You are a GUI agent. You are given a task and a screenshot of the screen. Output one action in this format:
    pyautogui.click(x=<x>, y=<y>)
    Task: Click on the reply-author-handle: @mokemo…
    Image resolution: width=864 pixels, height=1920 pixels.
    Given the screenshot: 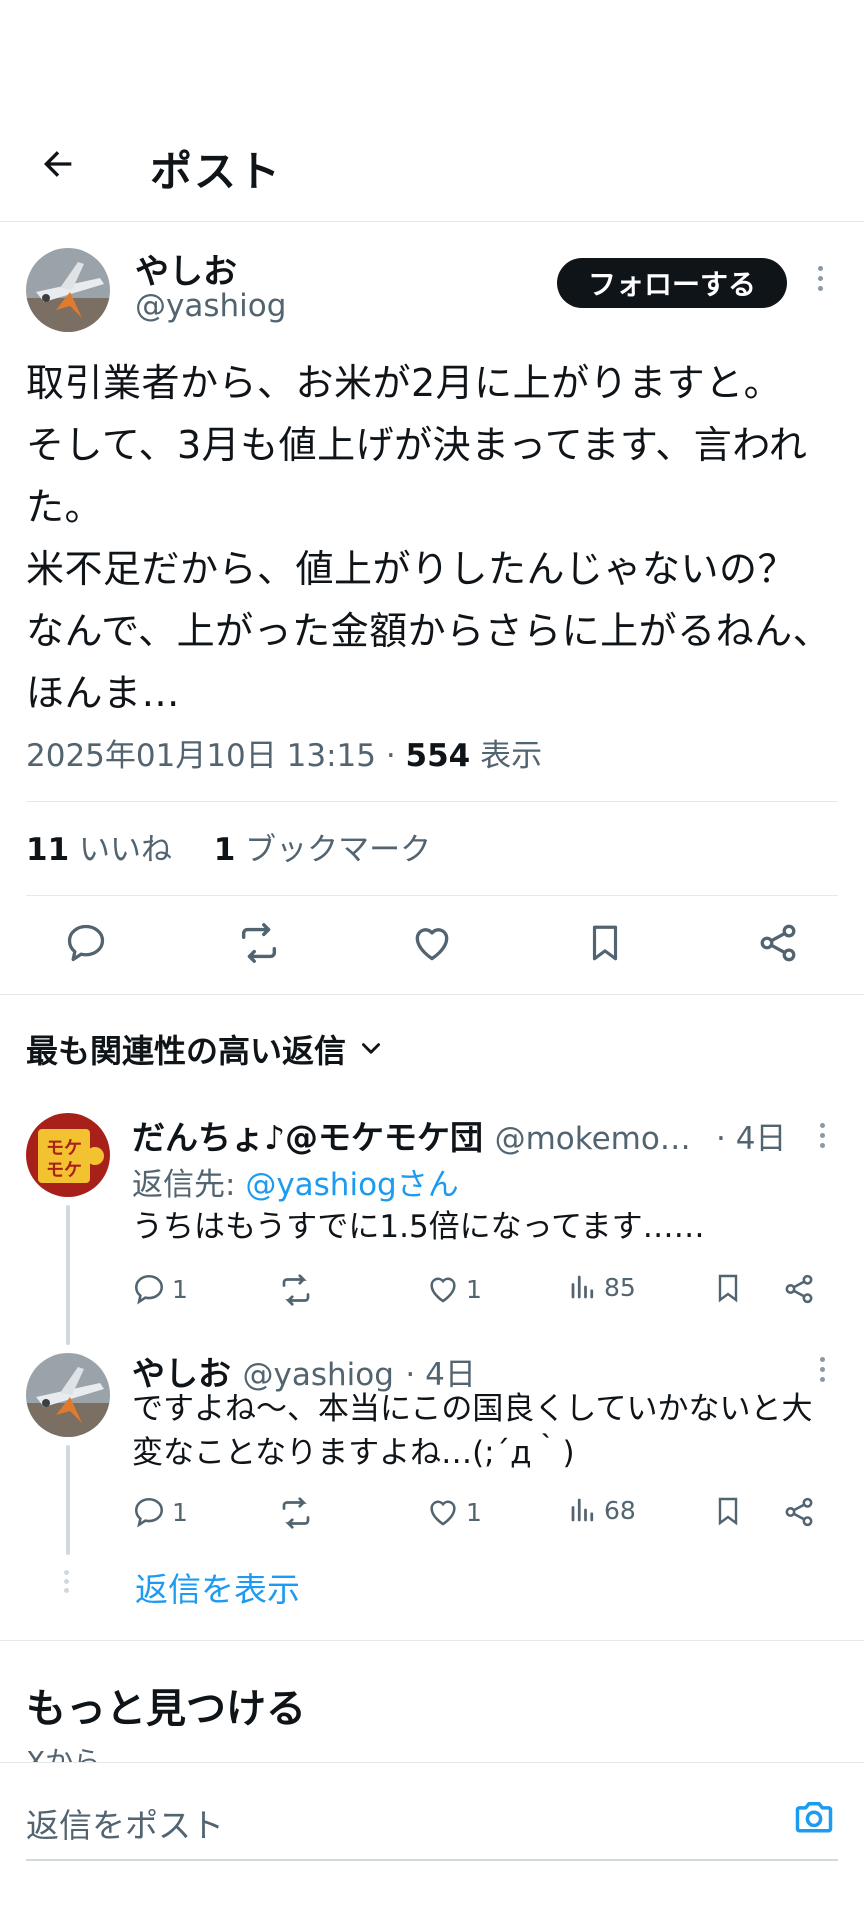 What is the action you would take?
    pyautogui.click(x=592, y=1139)
    